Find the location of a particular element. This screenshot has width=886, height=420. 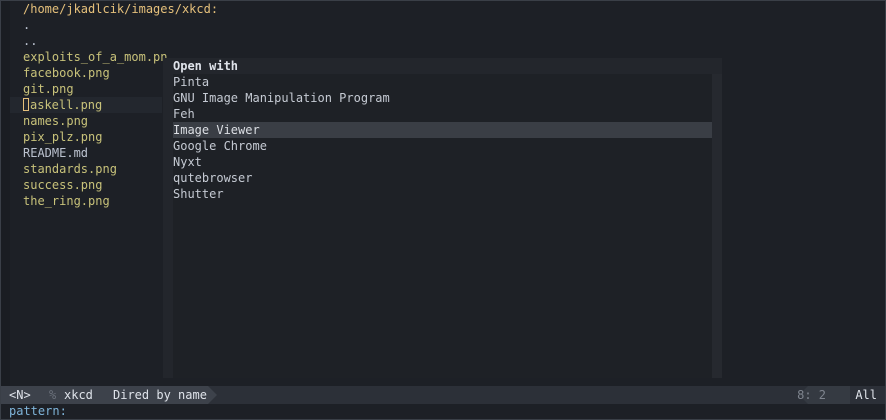

file-entry: . is located at coordinates (26, 25).